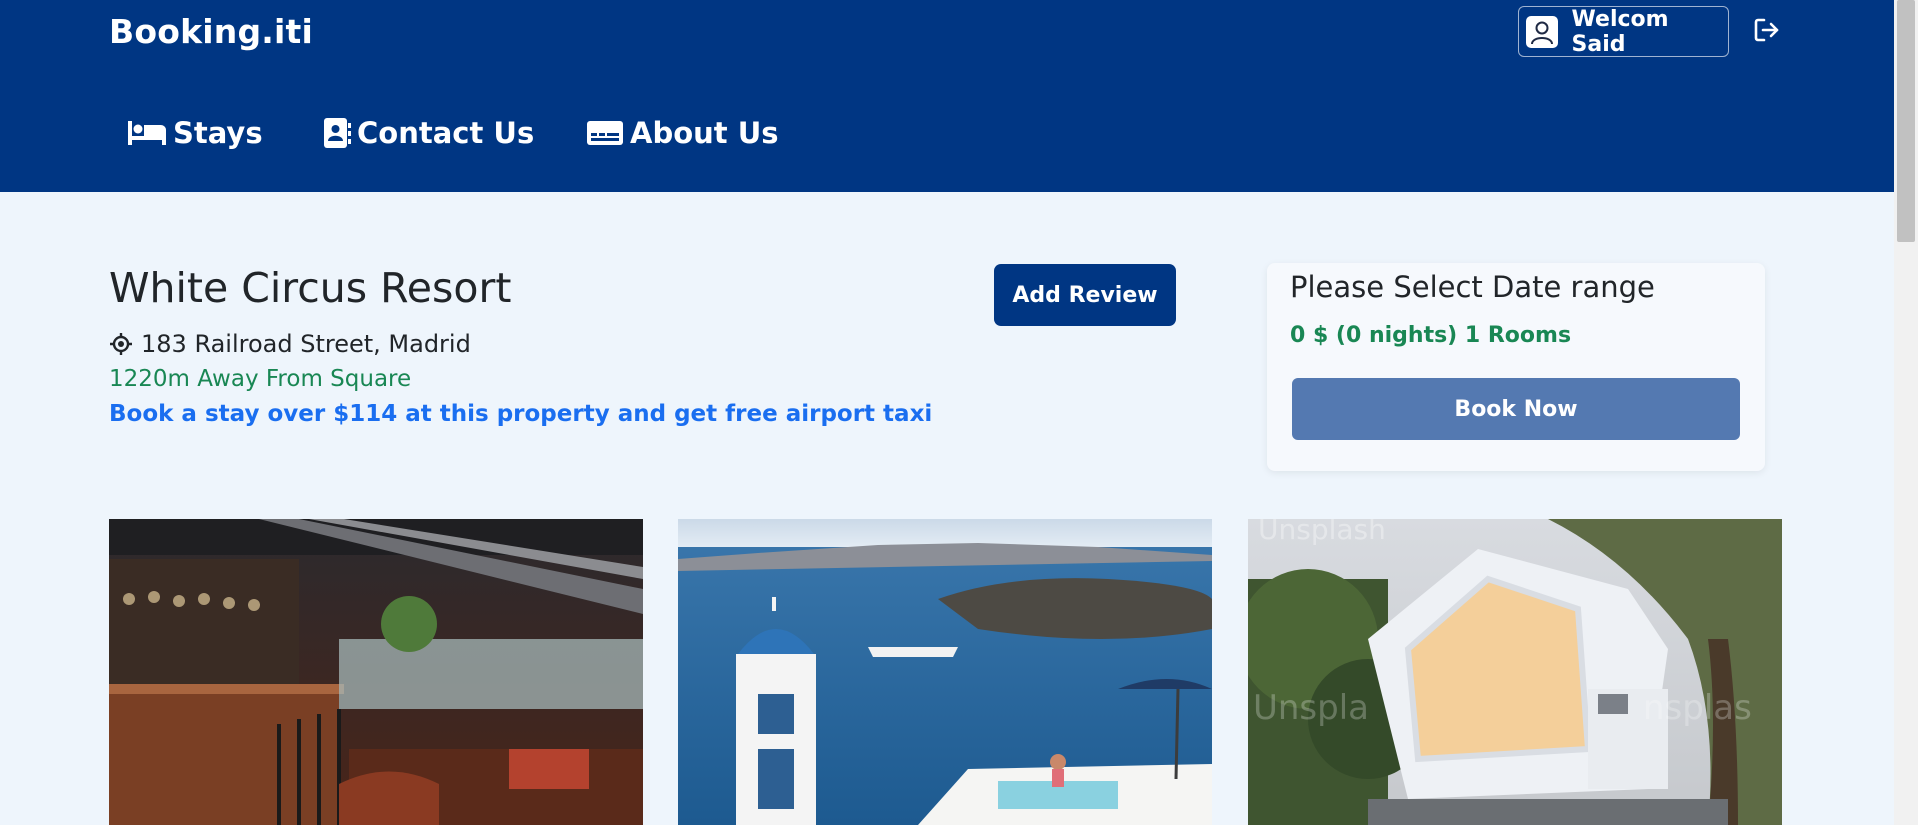 This screenshot has width=1918, height=825. I want to click on nav-item-label: About Us, so click(704, 133).